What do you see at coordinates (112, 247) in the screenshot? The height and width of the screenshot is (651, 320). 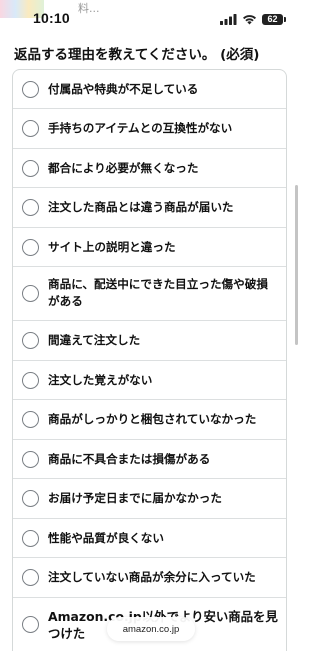 I see `option-label: サイト上の説明と違った` at bounding box center [112, 247].